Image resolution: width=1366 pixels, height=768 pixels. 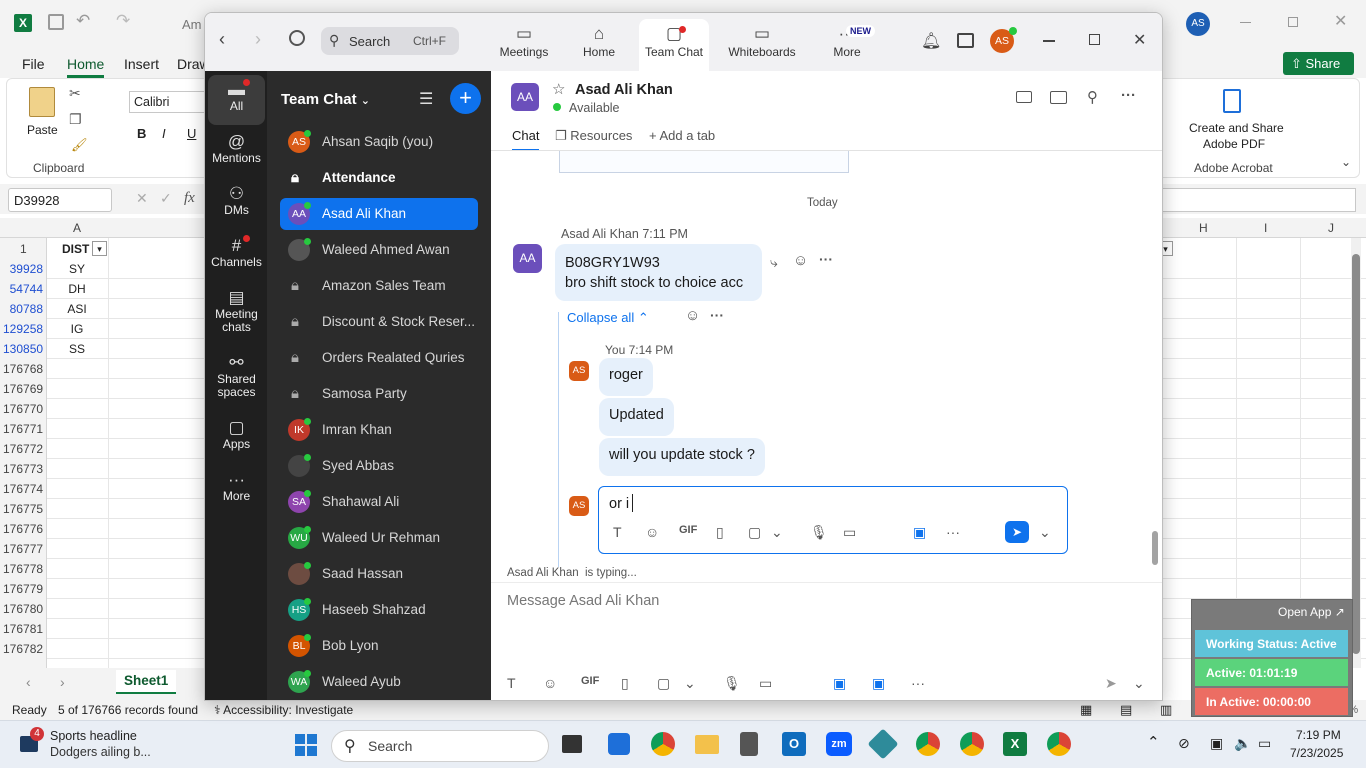 I want to click on share-button: ⇧ Share, so click(x=1318, y=63).